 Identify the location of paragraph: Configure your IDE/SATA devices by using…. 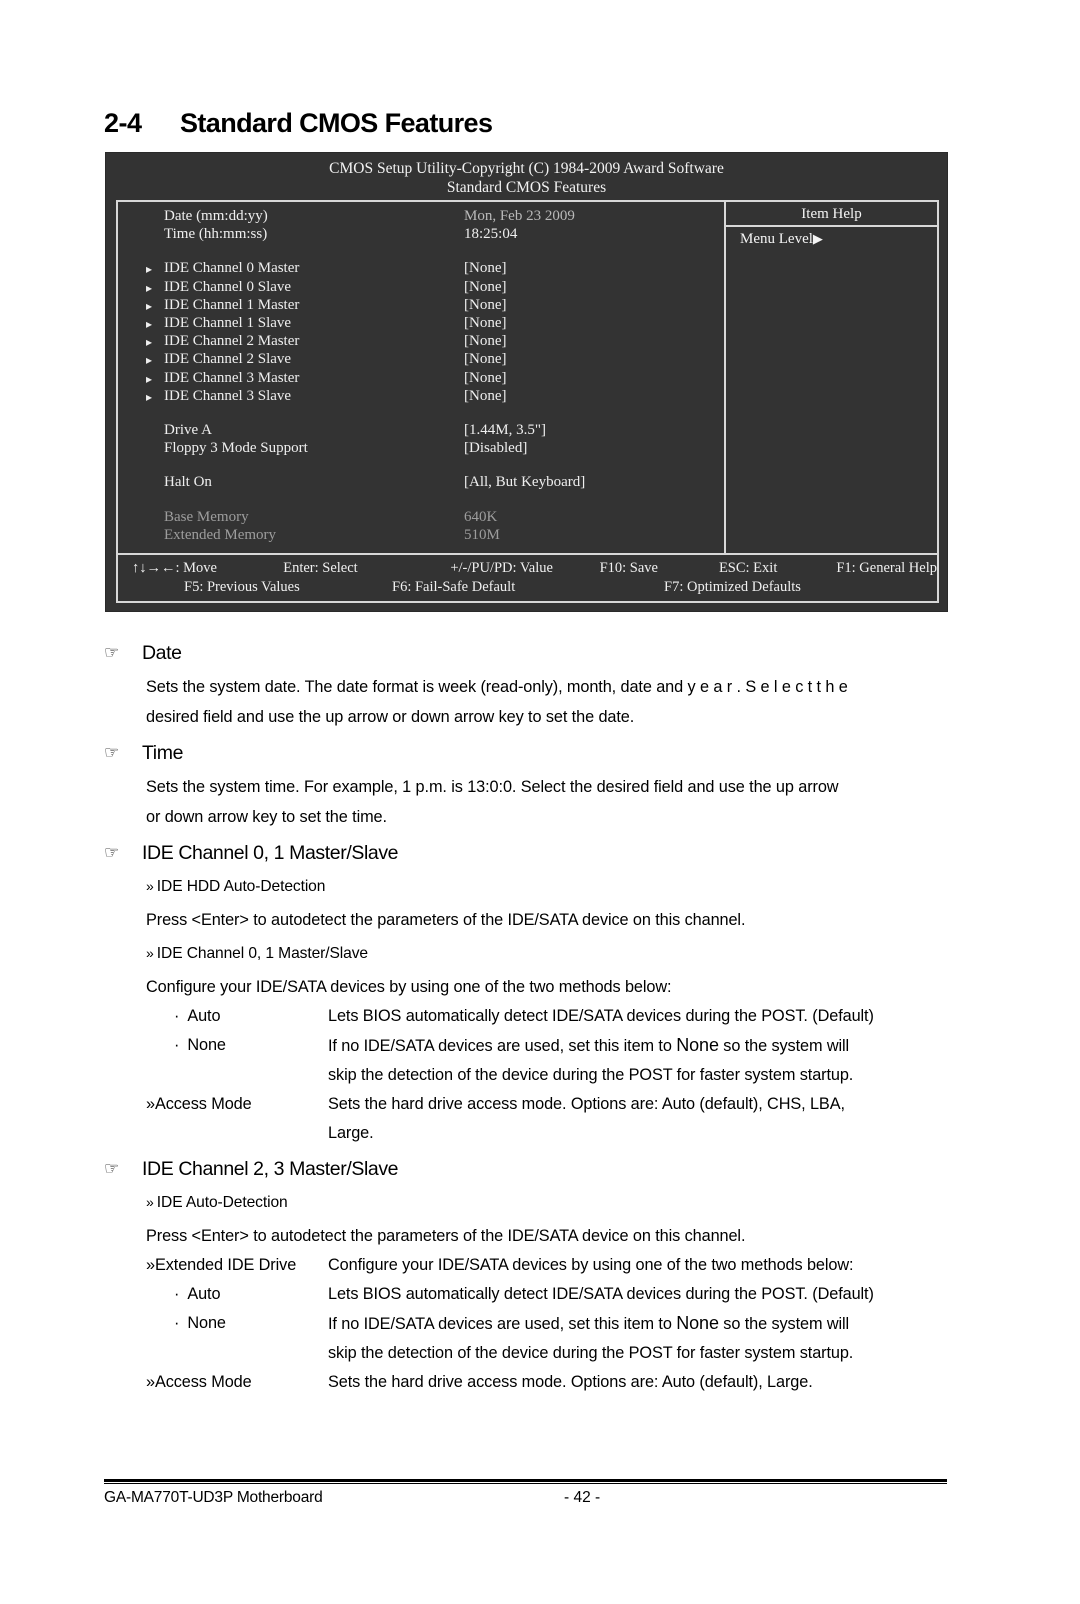
(409, 987).